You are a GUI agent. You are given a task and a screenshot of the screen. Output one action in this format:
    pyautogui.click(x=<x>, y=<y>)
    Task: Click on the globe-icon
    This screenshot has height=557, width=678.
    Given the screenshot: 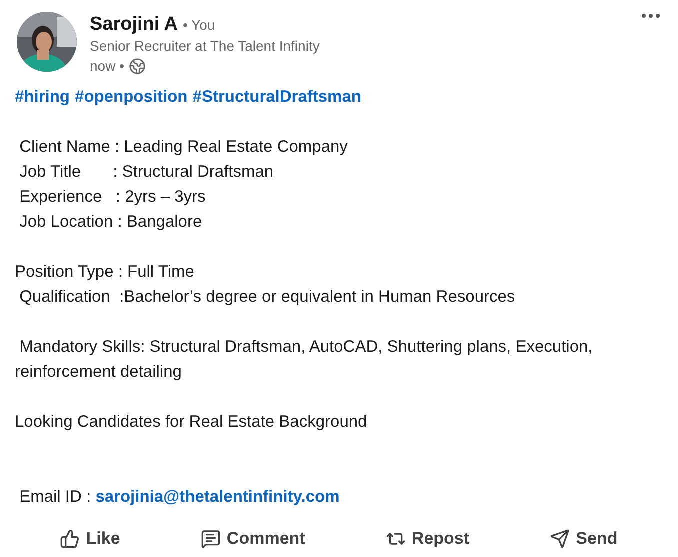 What is the action you would take?
    pyautogui.click(x=137, y=66)
    